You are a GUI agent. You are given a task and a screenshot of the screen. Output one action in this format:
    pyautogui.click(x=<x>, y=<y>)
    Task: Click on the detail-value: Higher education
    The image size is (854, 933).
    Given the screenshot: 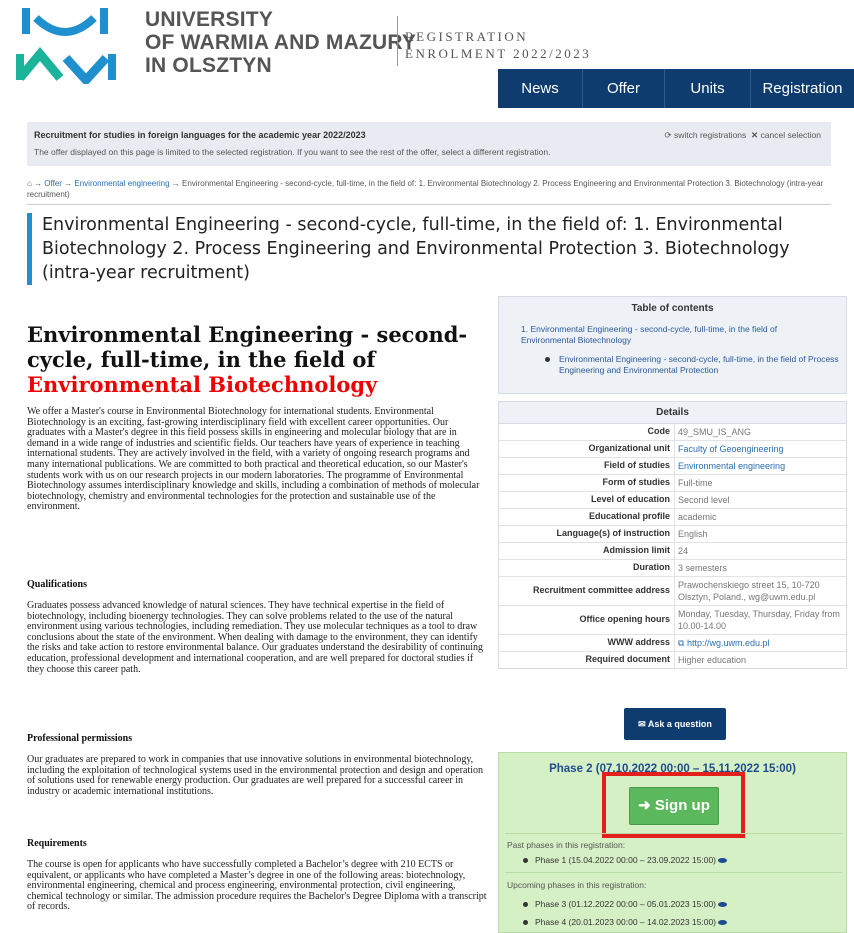 What is the action you would take?
    pyautogui.click(x=712, y=660)
    